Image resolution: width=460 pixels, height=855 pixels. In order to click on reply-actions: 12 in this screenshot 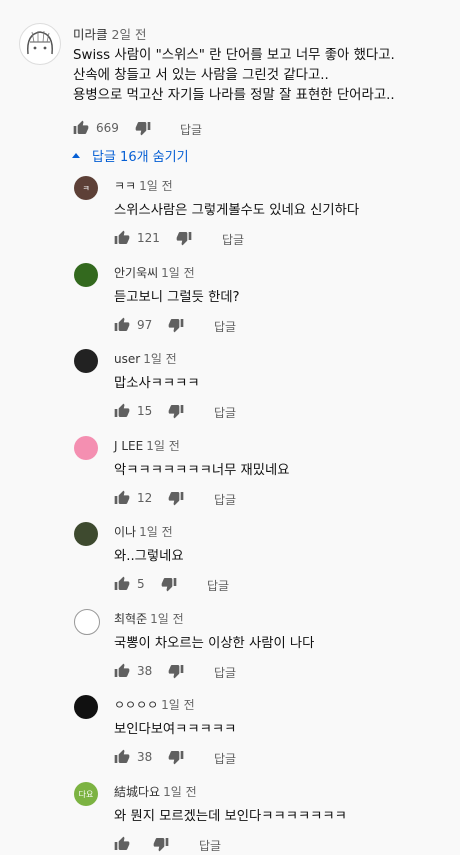, I will do `click(149, 498)`.